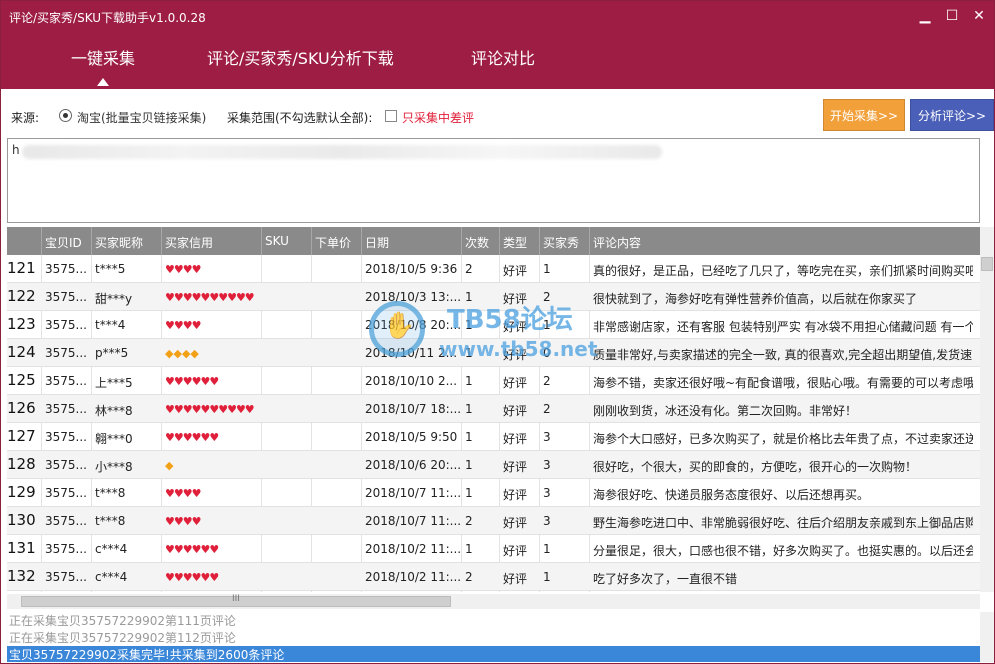  I want to click on table-horizontal-scroll-thumb: III, so click(236, 600).